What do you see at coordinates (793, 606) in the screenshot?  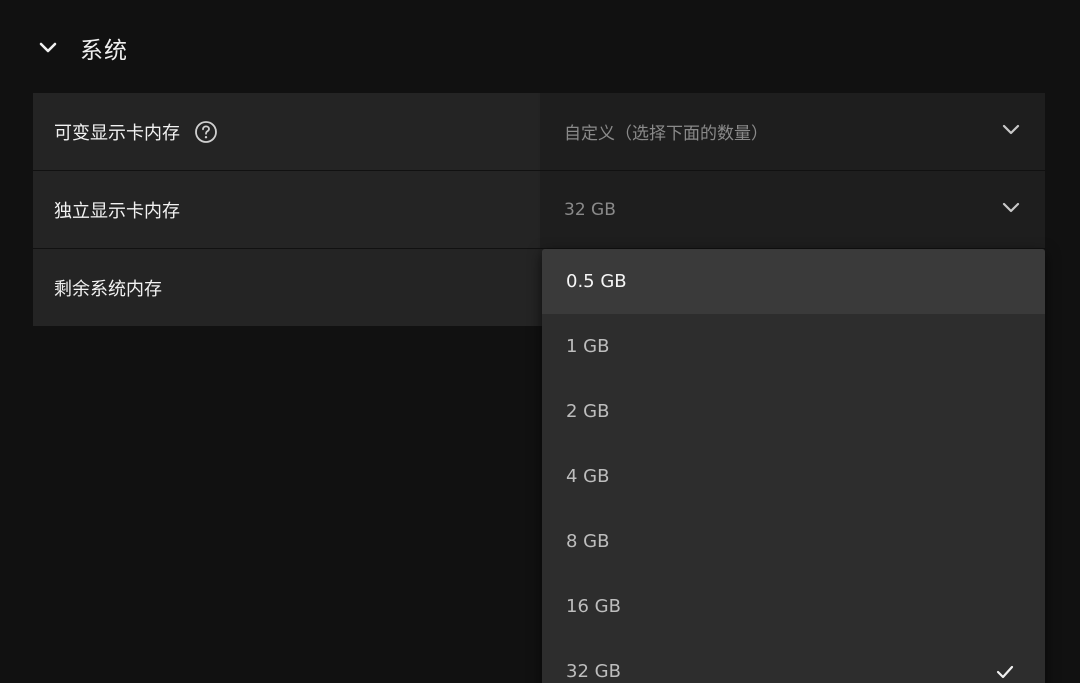 I see `dropdown-option-16gb: 16 GB` at bounding box center [793, 606].